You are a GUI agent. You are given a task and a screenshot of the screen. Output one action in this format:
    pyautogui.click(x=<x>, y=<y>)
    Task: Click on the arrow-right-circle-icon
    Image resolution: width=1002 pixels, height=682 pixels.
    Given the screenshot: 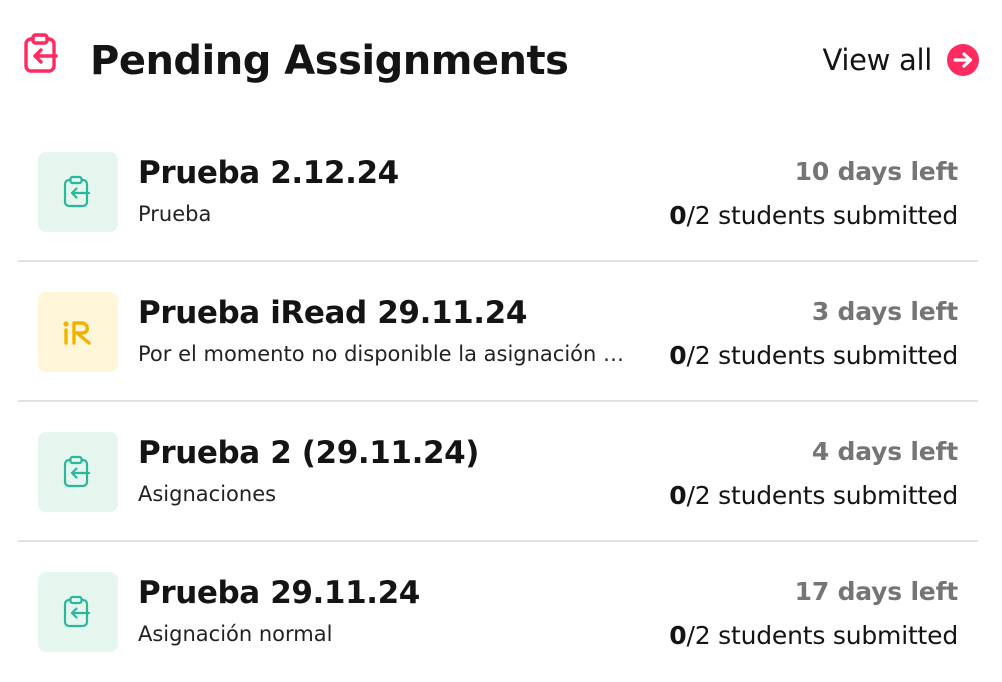 What is the action you would take?
    pyautogui.click(x=963, y=60)
    